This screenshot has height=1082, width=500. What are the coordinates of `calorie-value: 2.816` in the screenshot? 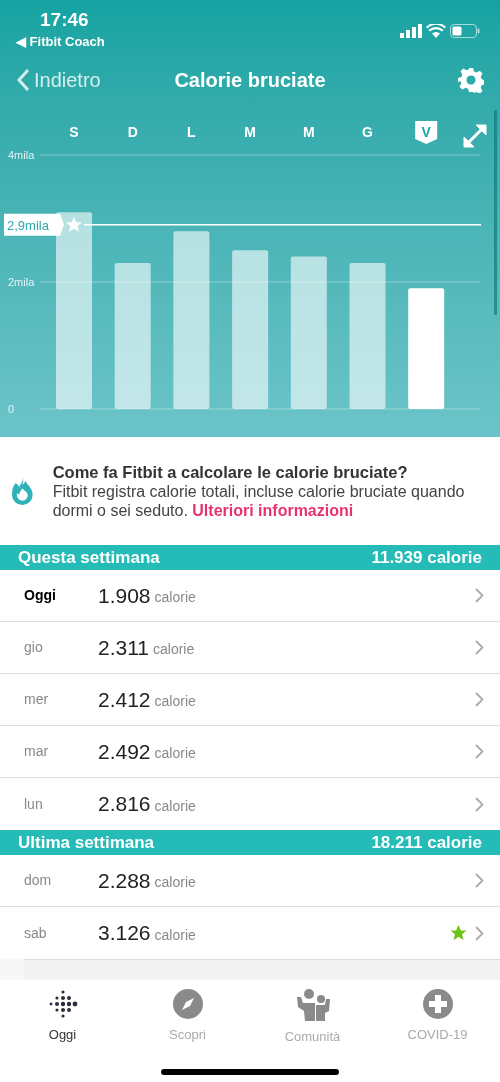 It's located at (124, 804).